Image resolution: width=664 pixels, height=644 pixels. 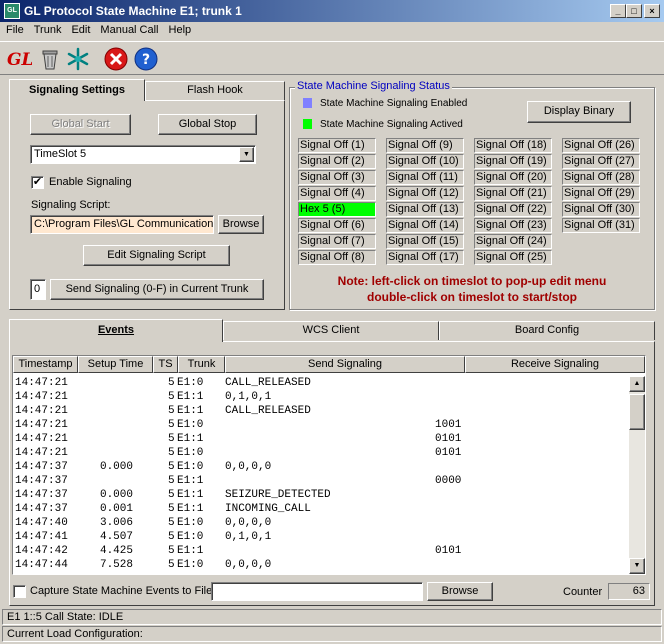 What do you see at coordinates (90, 182) in the screenshot?
I see `enable-signaling-label: Enable Signaling` at bounding box center [90, 182].